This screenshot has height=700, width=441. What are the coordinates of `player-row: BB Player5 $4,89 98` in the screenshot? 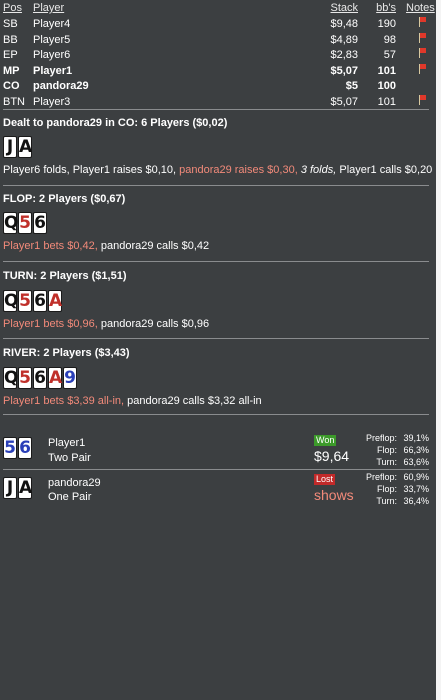 It's located at (220, 40).